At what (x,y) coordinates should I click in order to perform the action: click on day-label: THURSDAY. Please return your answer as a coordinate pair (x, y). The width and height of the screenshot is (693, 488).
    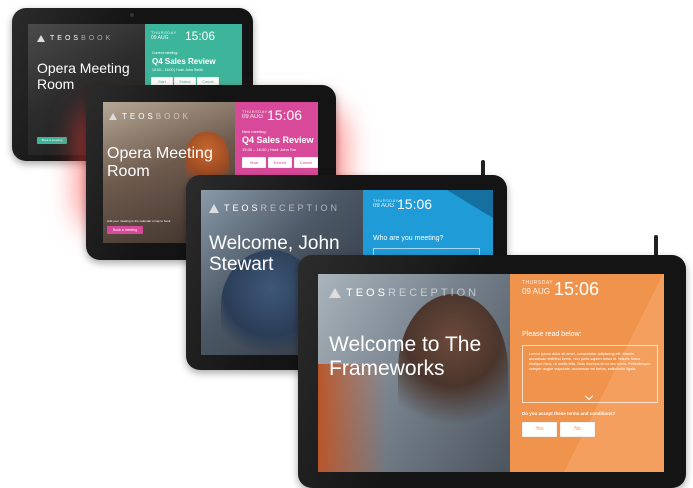
    Looking at the image, I should click on (538, 283).